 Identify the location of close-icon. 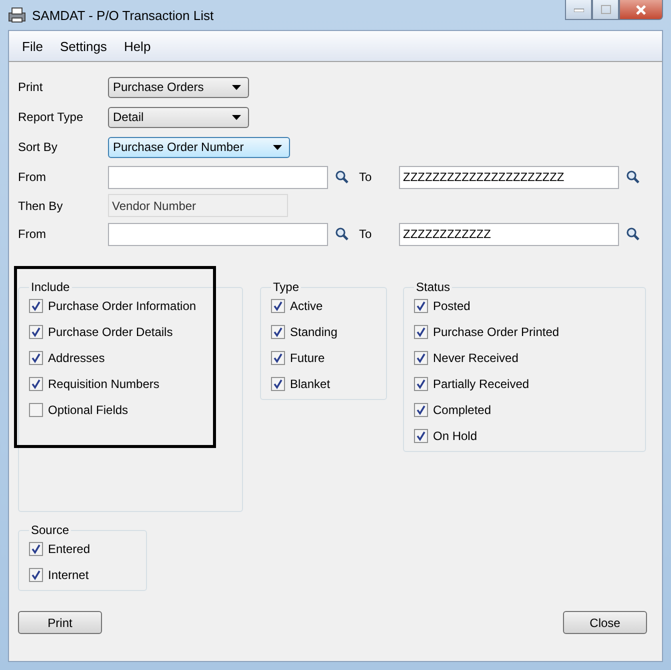
(641, 9).